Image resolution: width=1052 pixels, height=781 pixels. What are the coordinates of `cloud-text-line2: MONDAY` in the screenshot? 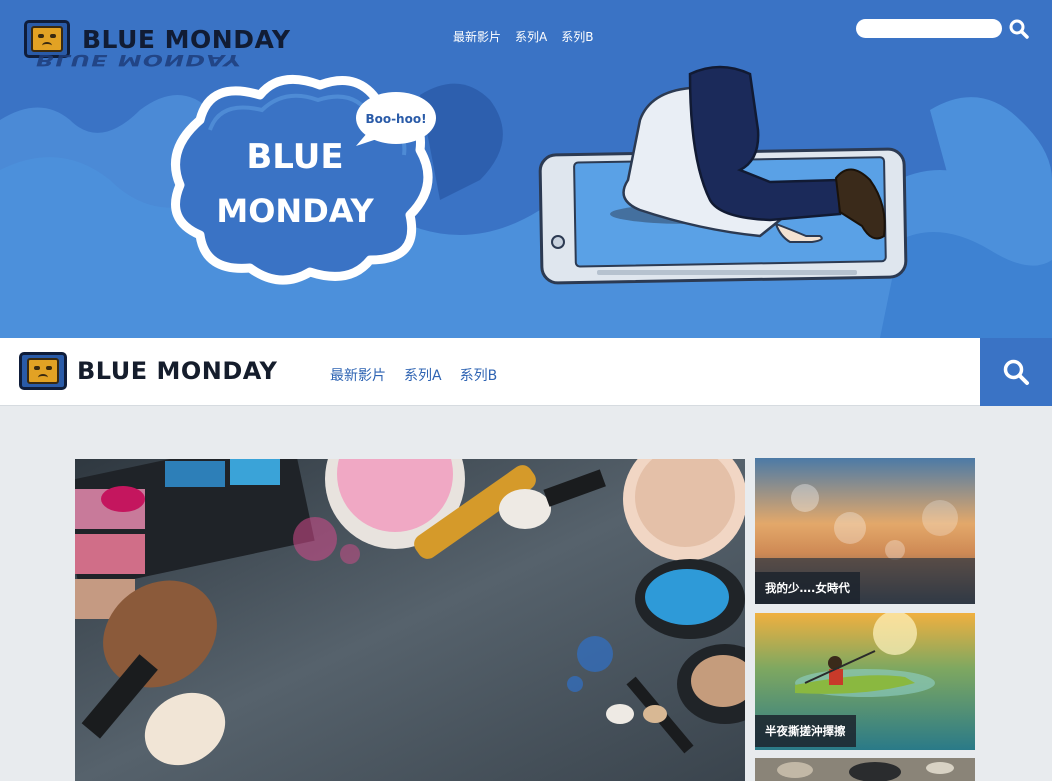 It's located at (295, 211).